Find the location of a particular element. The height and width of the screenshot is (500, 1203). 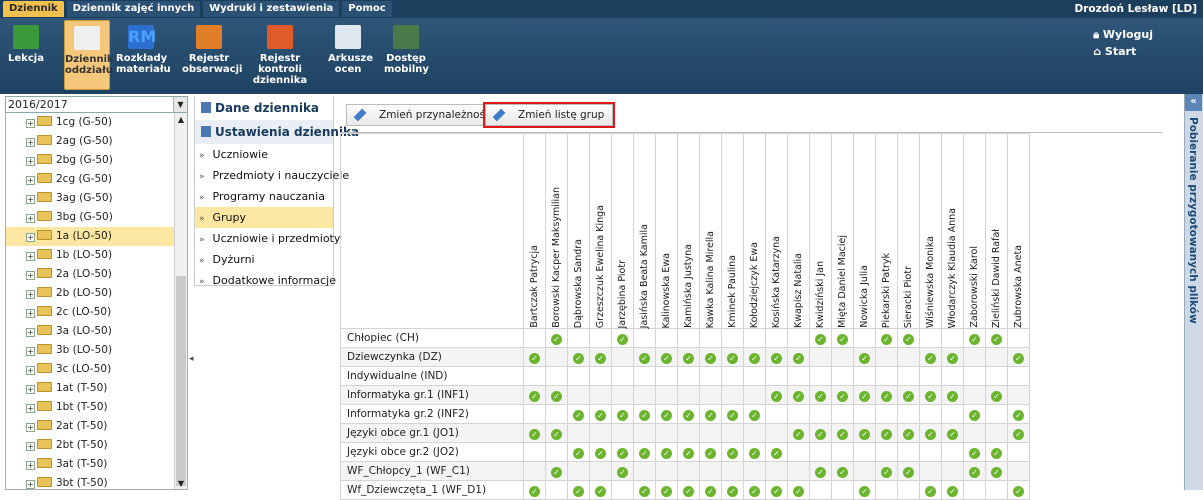

student-column-header: Kminek Paulina is located at coordinates (732, 231).